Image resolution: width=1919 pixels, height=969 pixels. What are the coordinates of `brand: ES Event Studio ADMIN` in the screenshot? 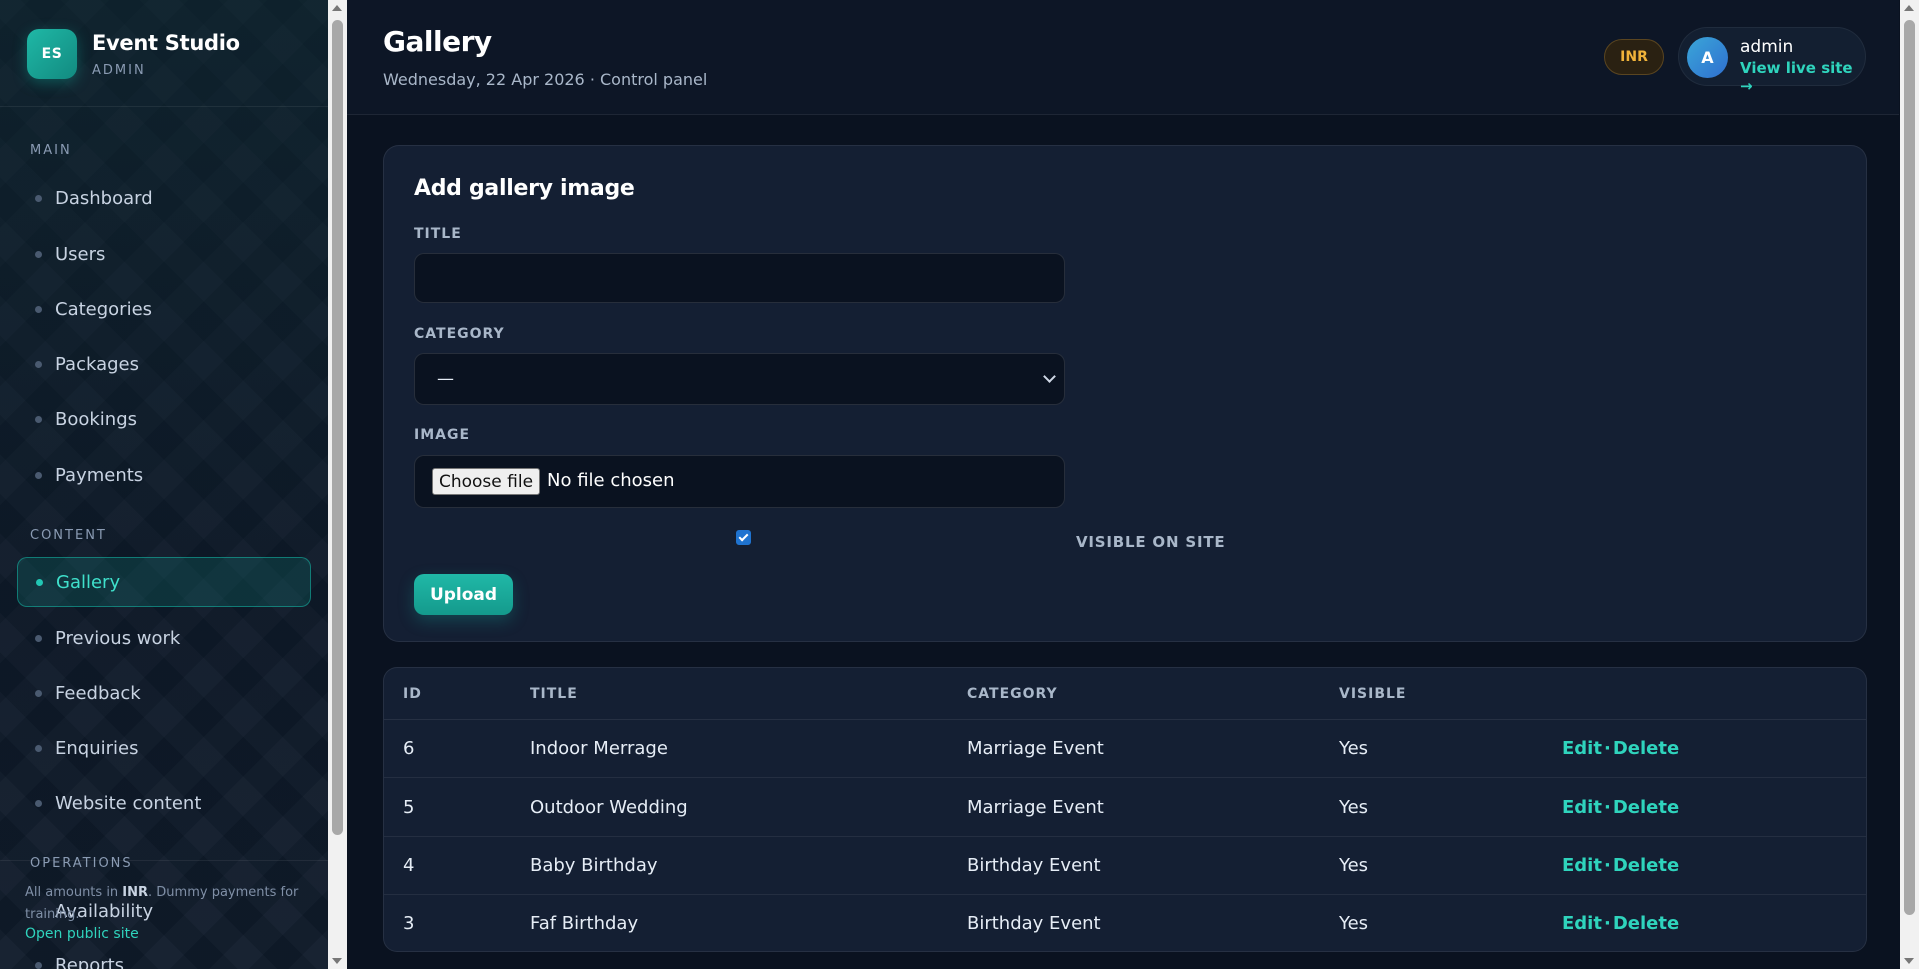 It's located at (133, 54).